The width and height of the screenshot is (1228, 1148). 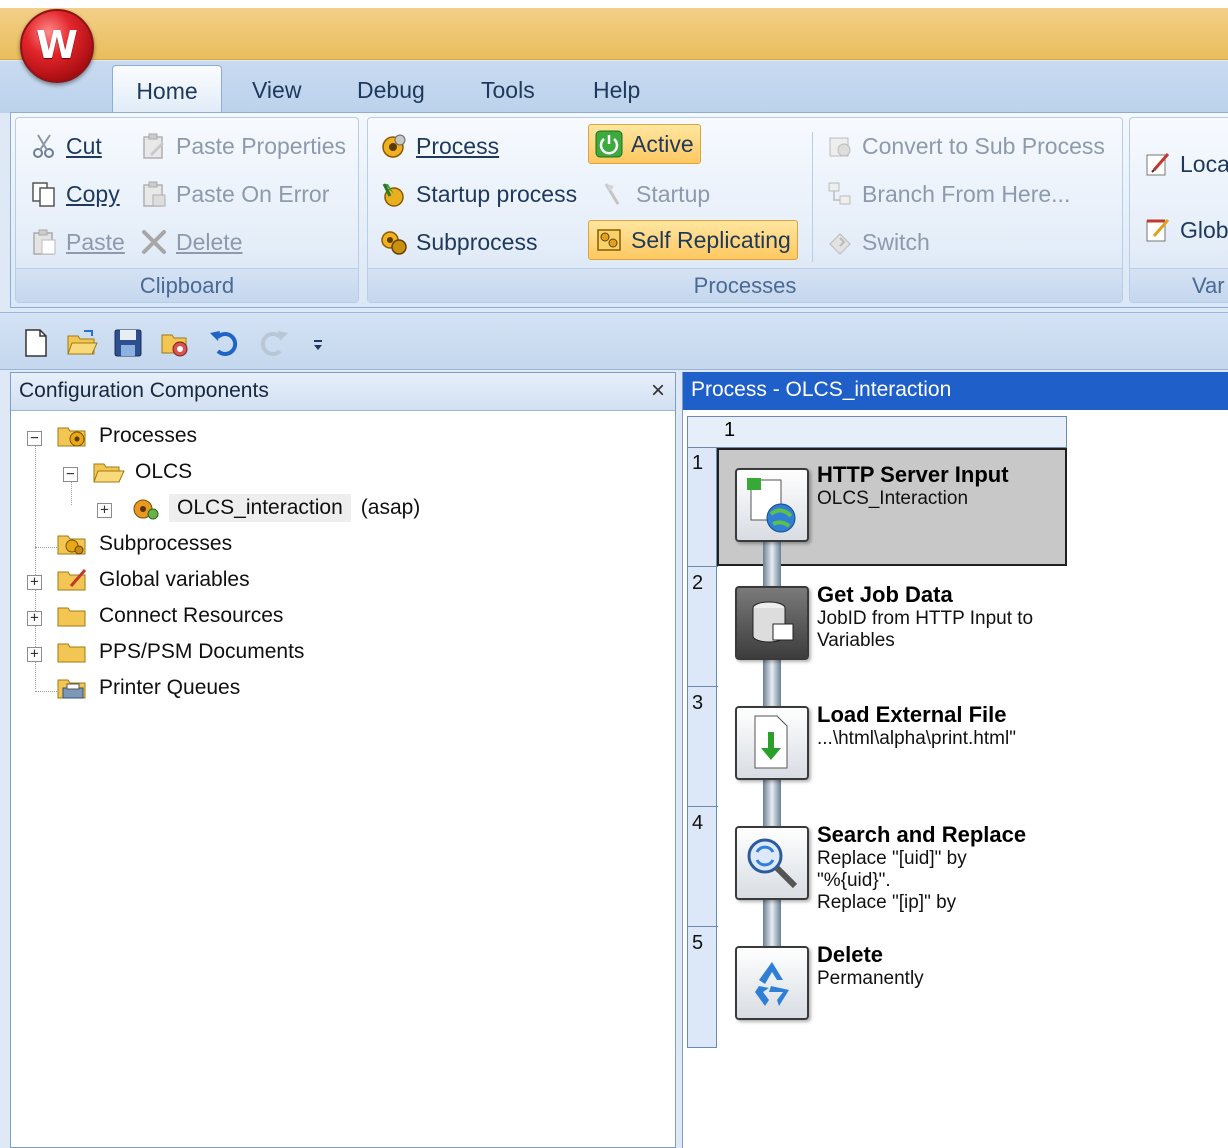 What do you see at coordinates (772, 623) in the screenshot?
I see `database-icon` at bounding box center [772, 623].